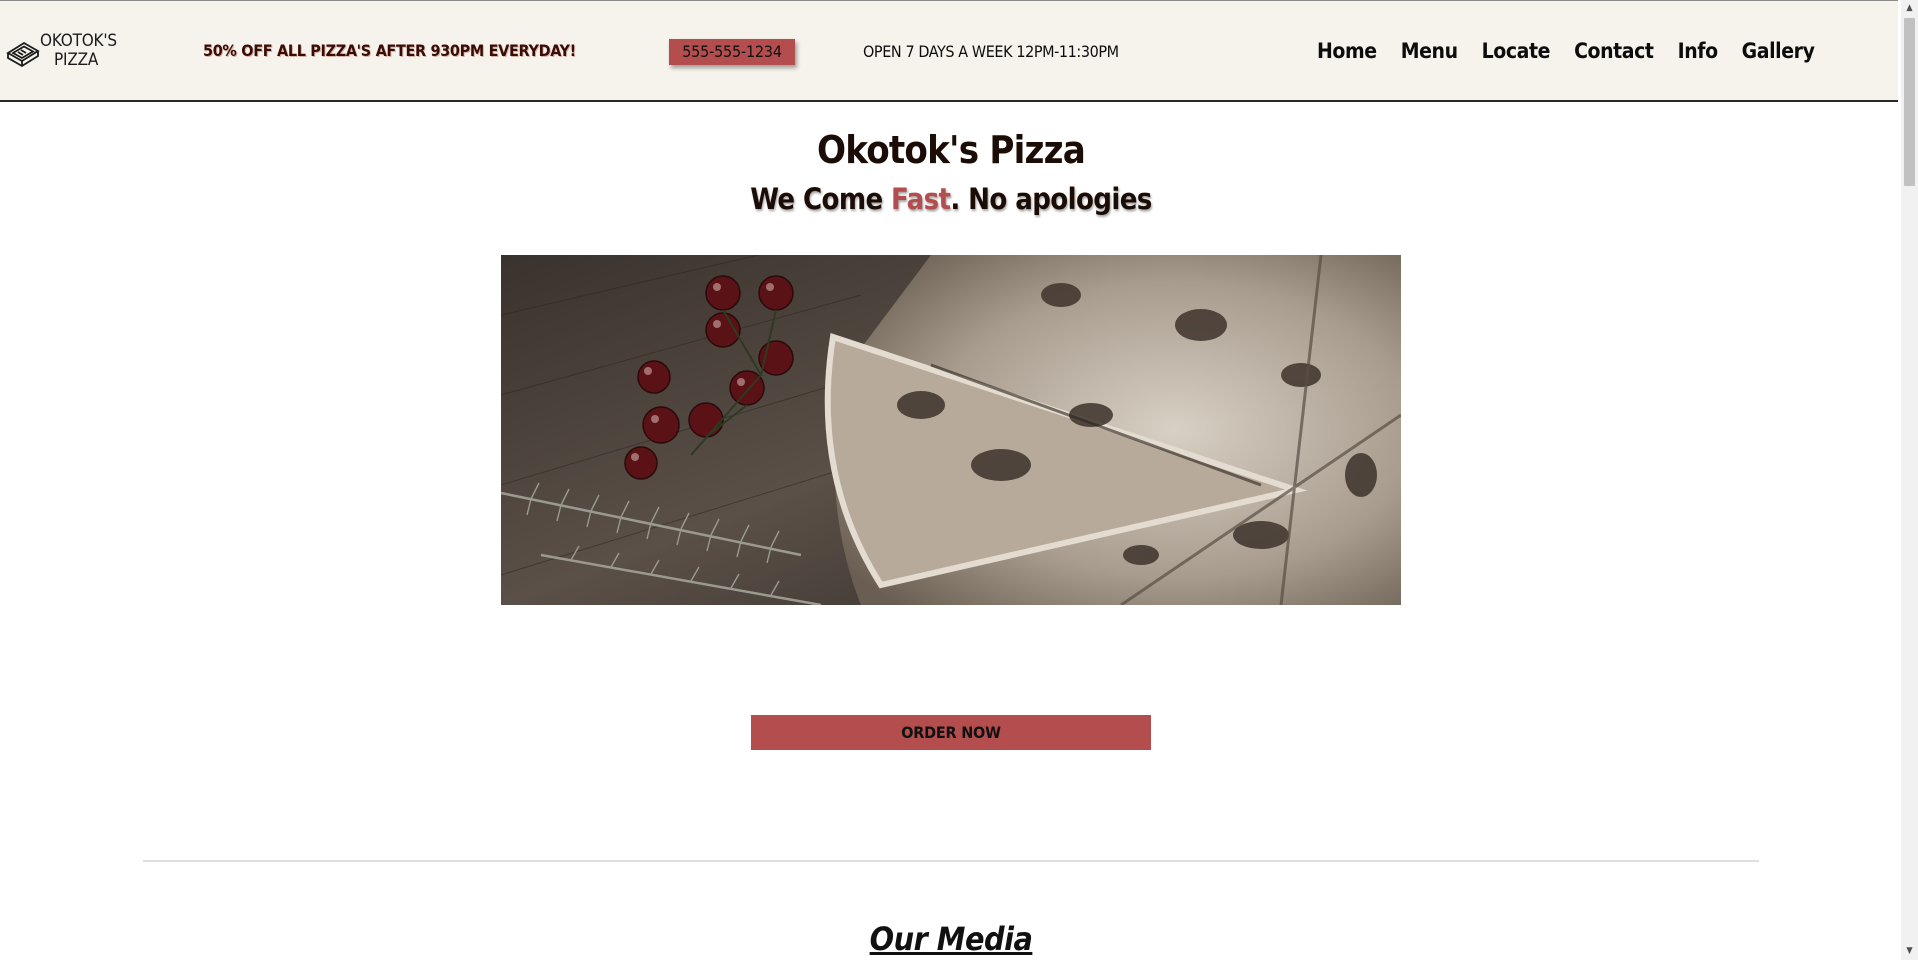 The width and height of the screenshot is (1918, 960). What do you see at coordinates (921, 199) in the screenshot?
I see `subtitle-accent: Fast` at bounding box center [921, 199].